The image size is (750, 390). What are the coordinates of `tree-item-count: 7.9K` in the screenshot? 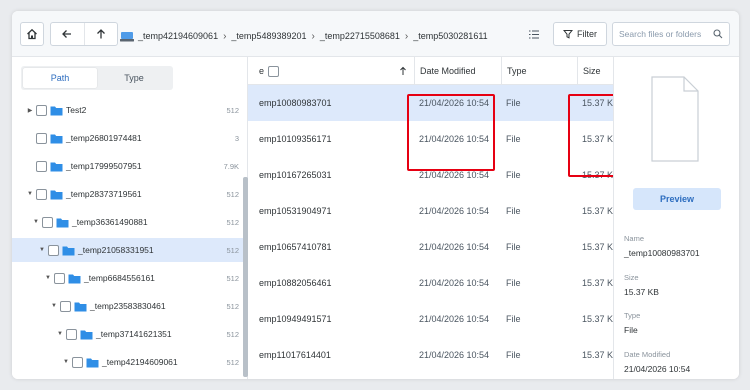 It's located at (231, 166).